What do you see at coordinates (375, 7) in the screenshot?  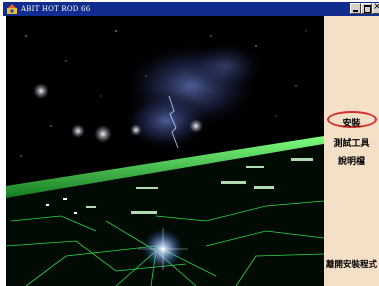 I see `close-button` at bounding box center [375, 7].